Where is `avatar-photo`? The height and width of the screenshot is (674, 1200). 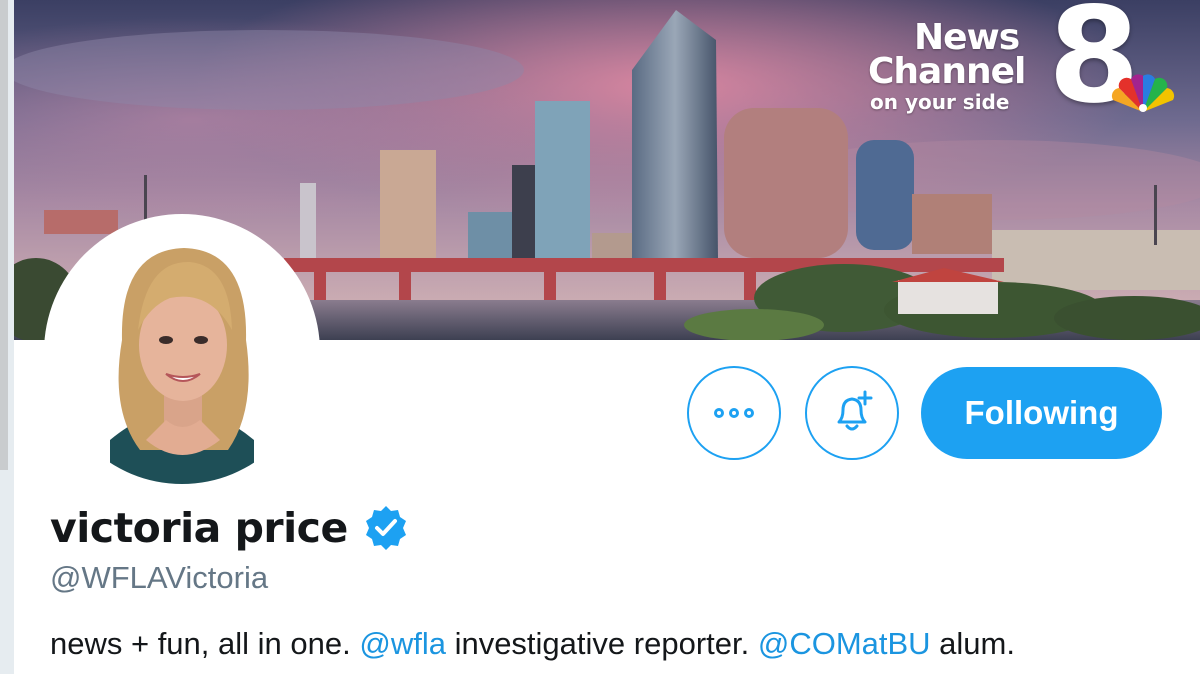 avatar-photo is located at coordinates (182, 352).